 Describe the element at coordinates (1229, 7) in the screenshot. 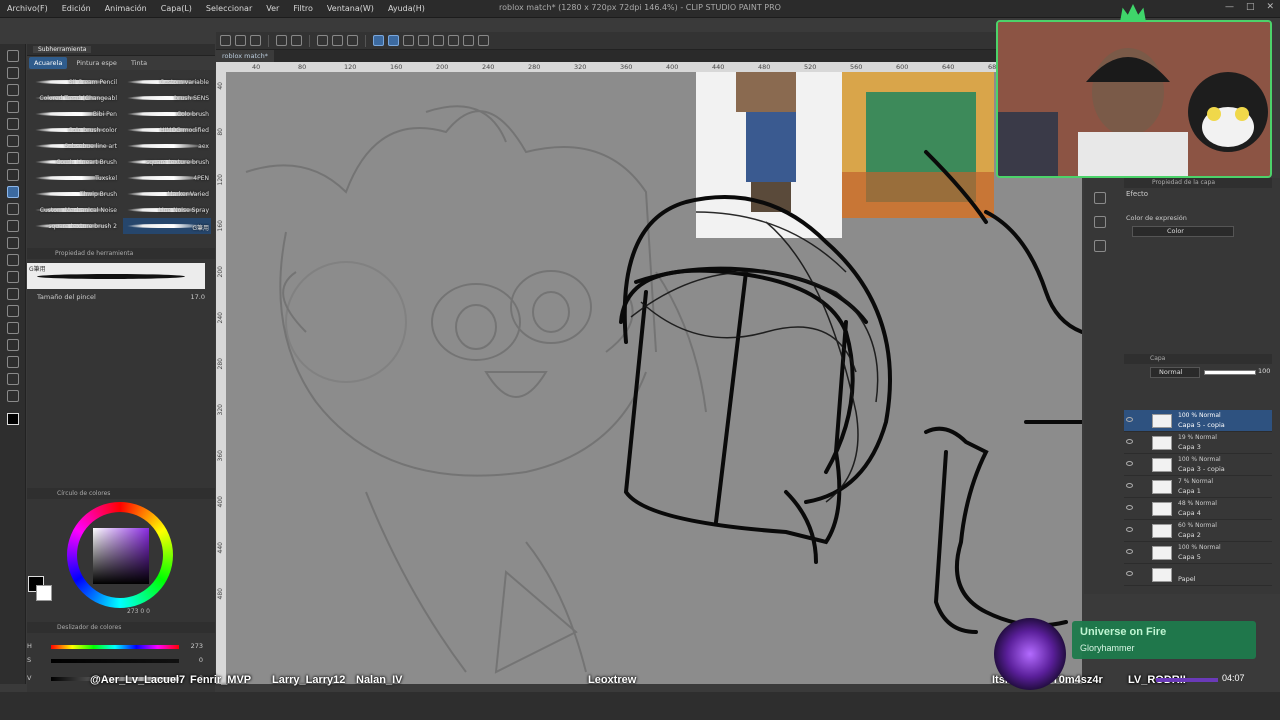

I see `minimize-icon: —` at that location.